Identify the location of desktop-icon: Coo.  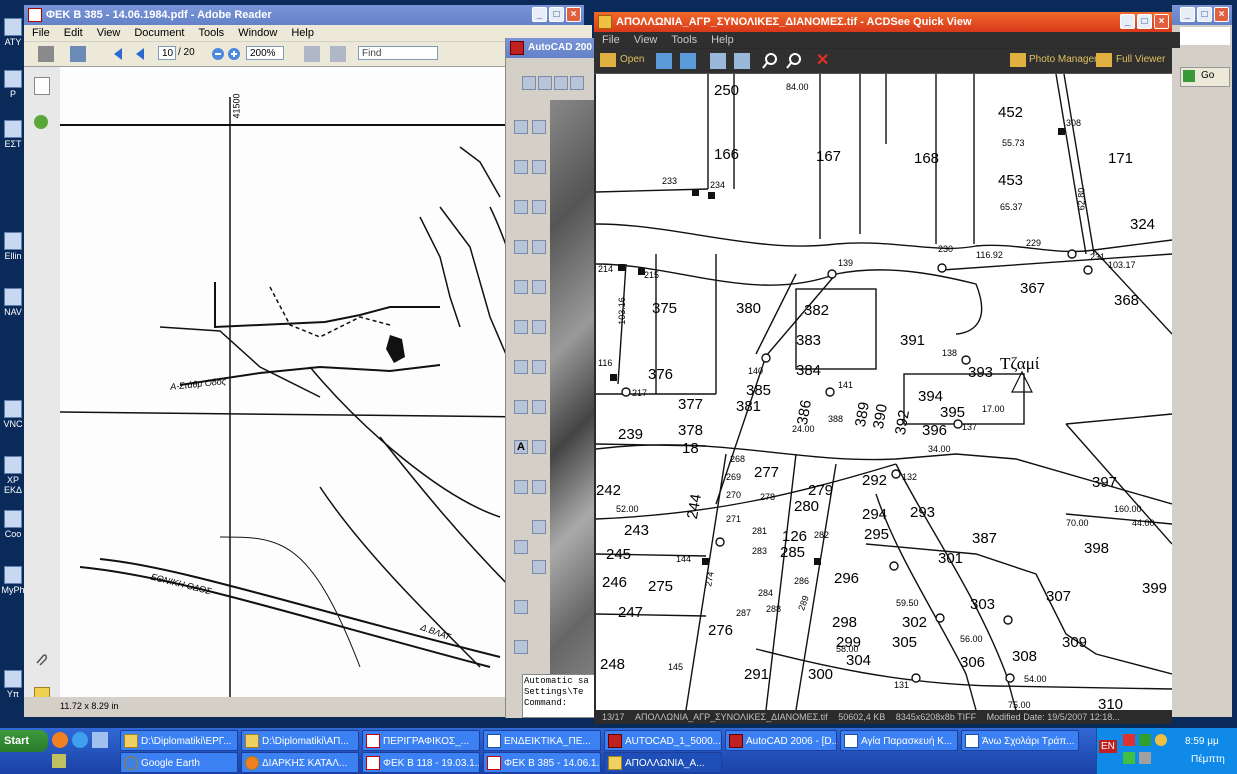
(13, 524).